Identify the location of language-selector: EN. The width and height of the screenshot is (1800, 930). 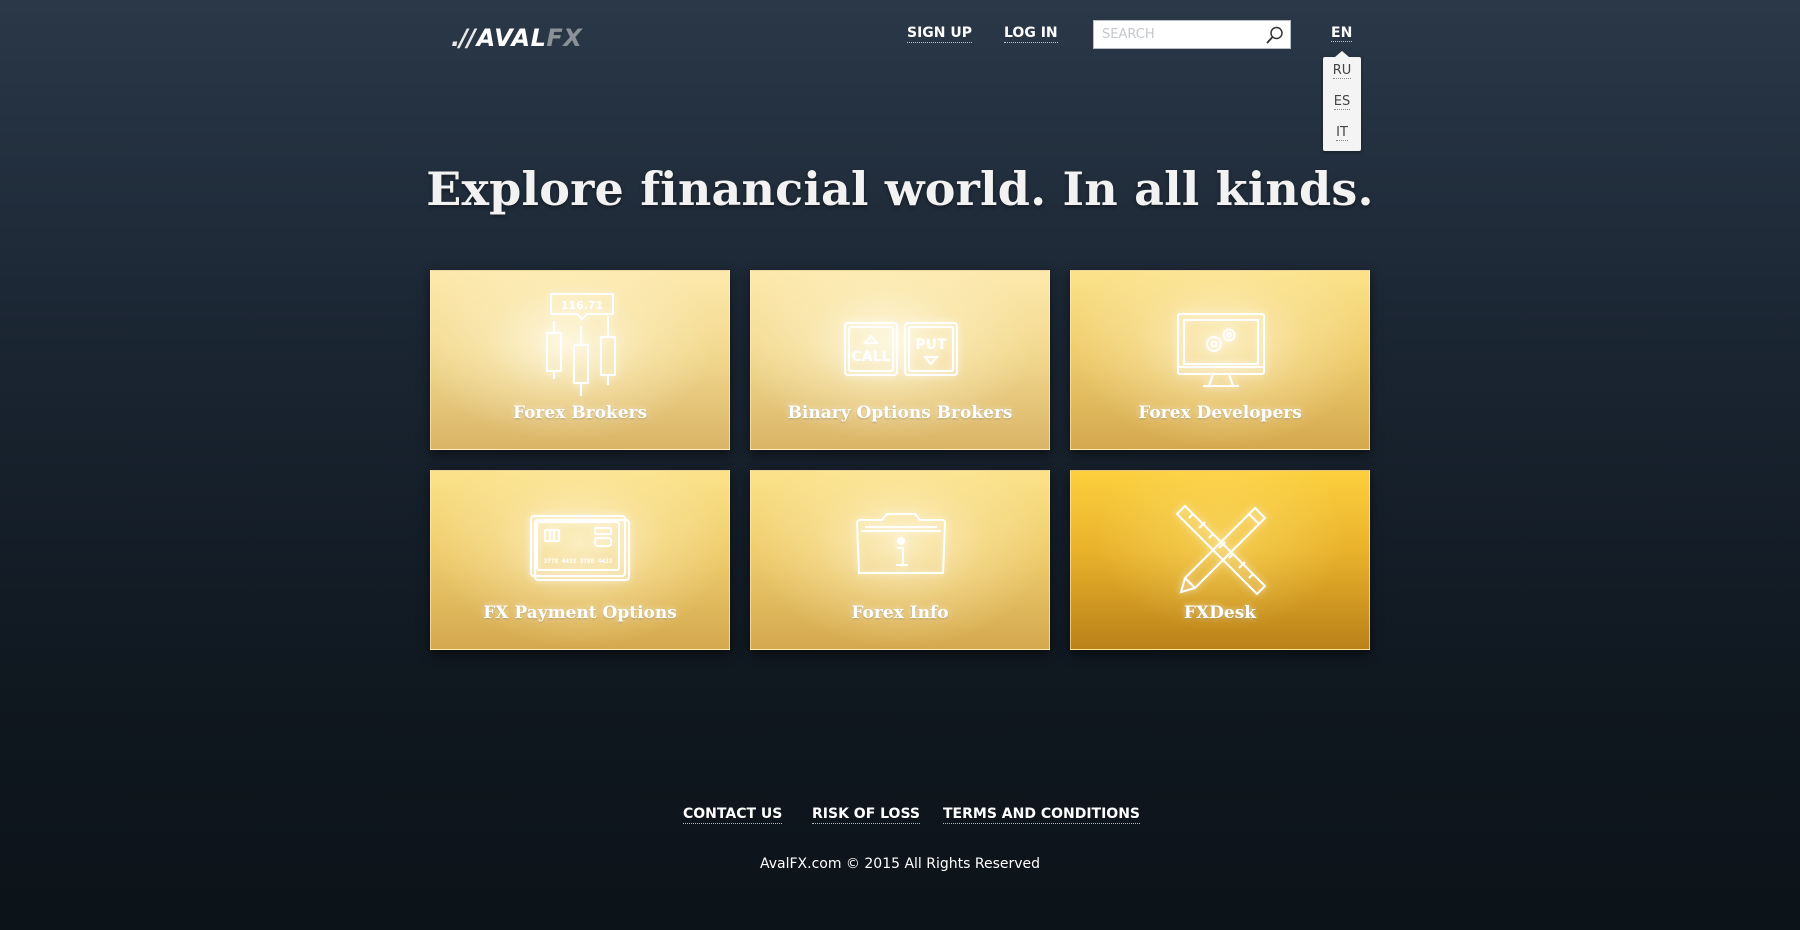
(1342, 33).